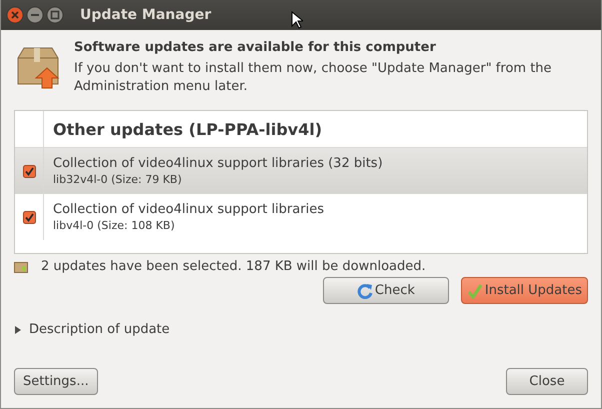 Image resolution: width=602 pixels, height=409 pixels. I want to click on package-size: libv4l-0 (Size: 108 KB), so click(114, 225).